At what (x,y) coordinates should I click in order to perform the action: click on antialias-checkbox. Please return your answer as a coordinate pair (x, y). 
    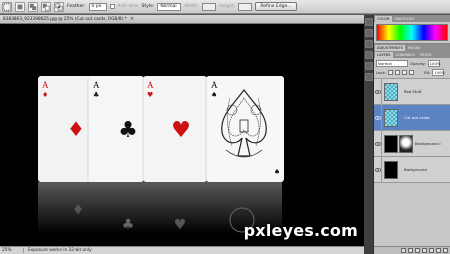
    Looking at the image, I should click on (112, 6).